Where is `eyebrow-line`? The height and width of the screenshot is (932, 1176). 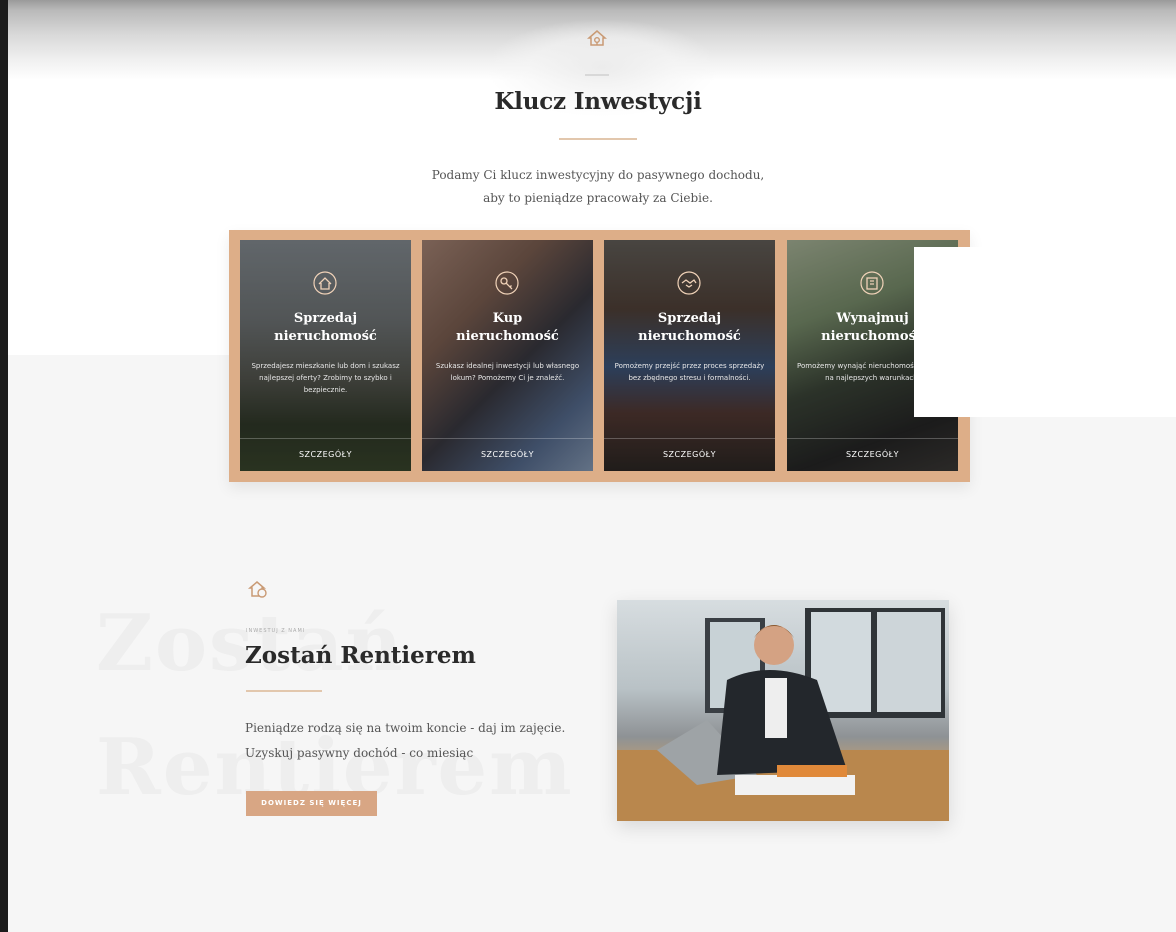 eyebrow-line is located at coordinates (597, 75).